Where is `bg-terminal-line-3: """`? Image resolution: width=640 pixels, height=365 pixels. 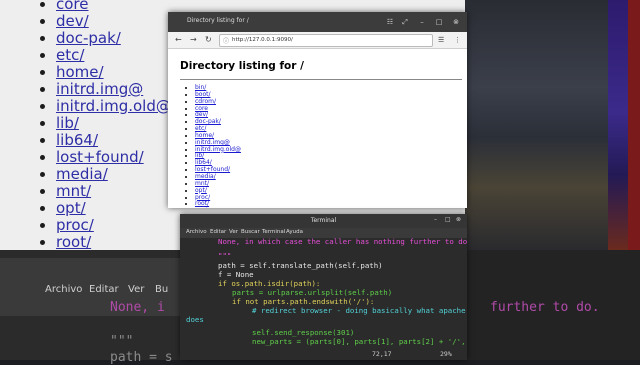 bg-terminal-line-3: """ is located at coordinates (122, 341).